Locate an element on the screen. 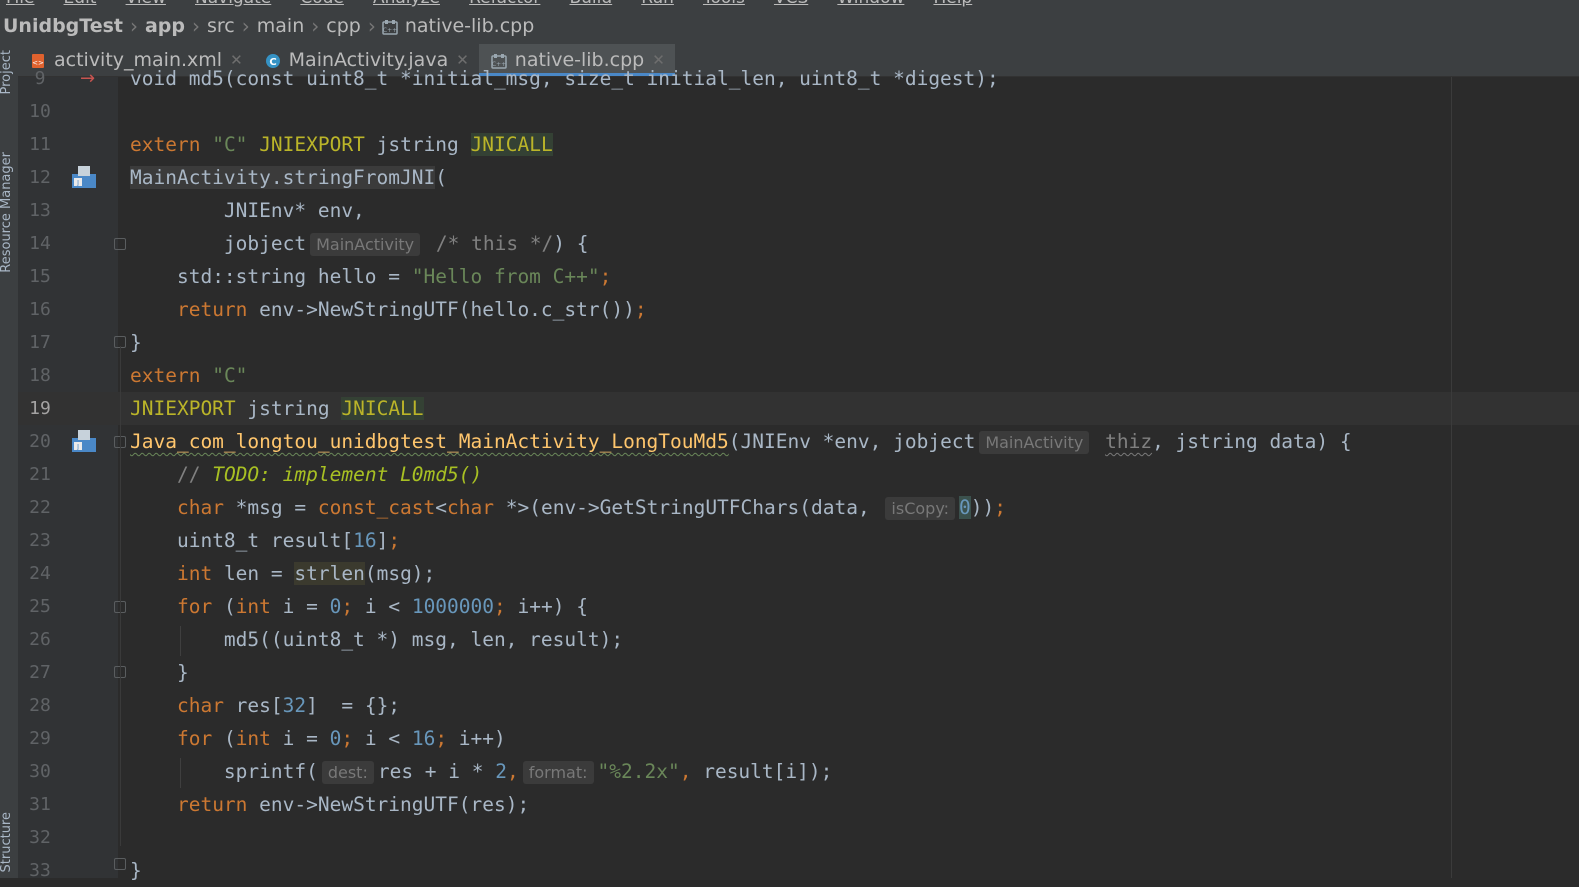 The width and height of the screenshot is (1579, 887). code-line-17: } is located at coordinates (136, 342).